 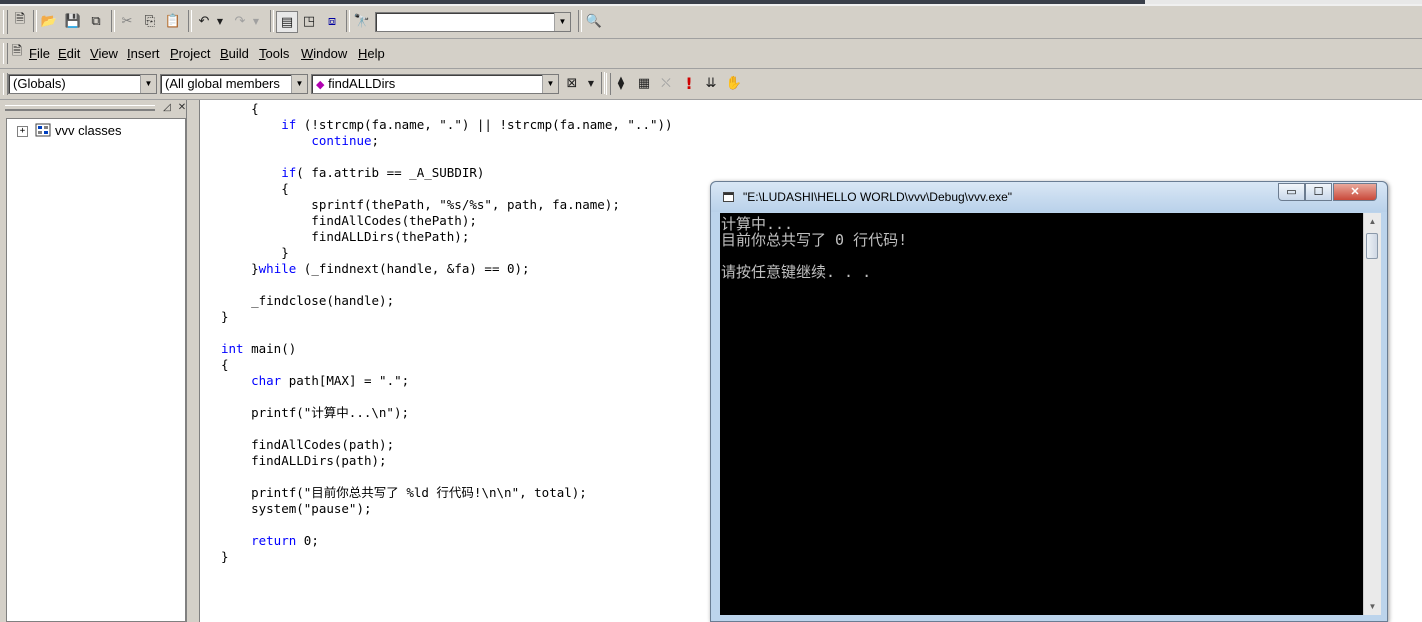 I want to click on member-combo: ◆ findALLDirs ▼, so click(x=435, y=84).